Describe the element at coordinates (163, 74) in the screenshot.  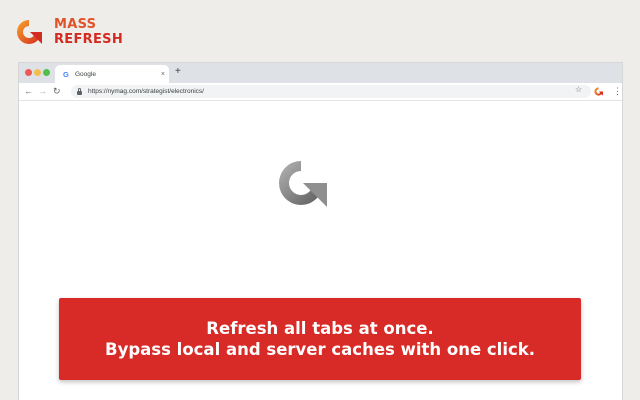
I see `close-tab-icon: ×` at that location.